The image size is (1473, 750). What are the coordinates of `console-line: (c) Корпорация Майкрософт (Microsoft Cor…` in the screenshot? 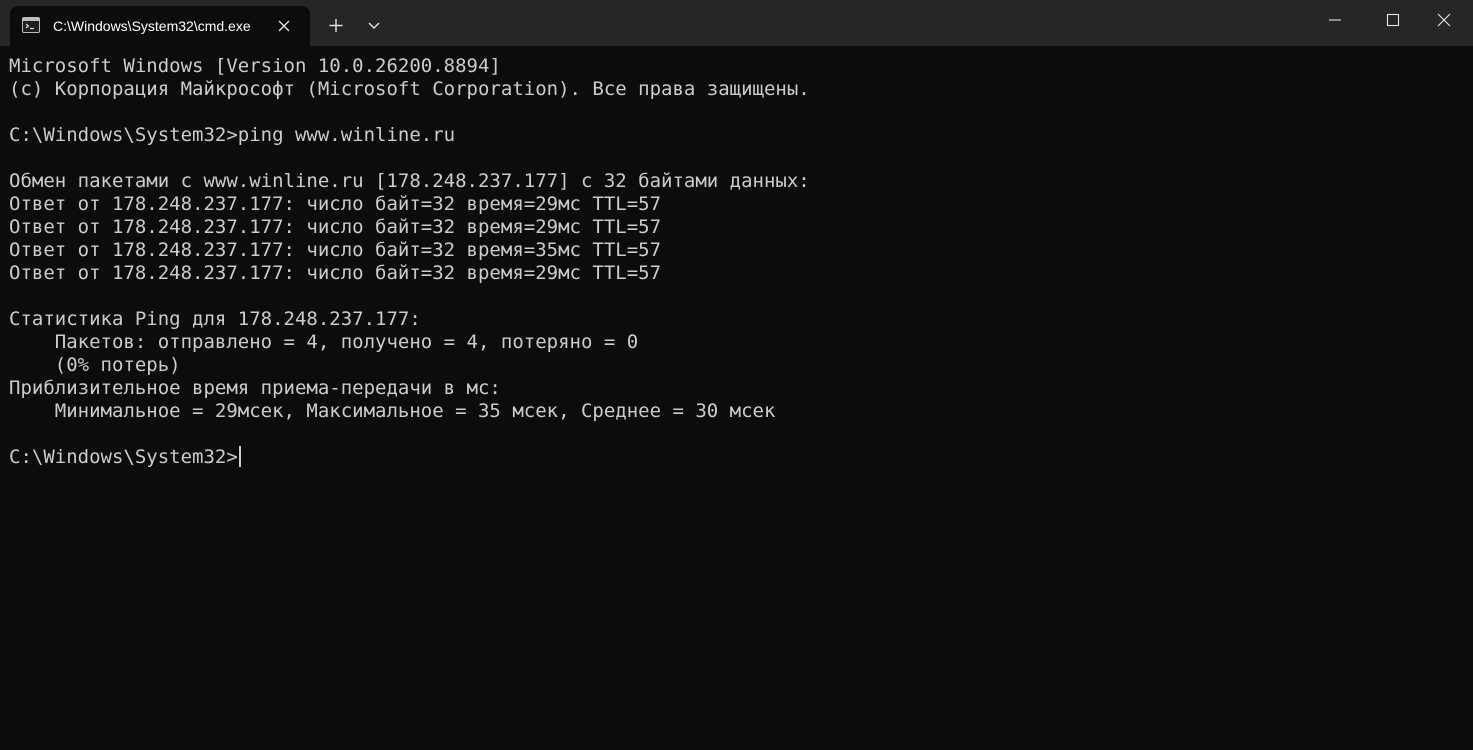 It's located at (409, 89).